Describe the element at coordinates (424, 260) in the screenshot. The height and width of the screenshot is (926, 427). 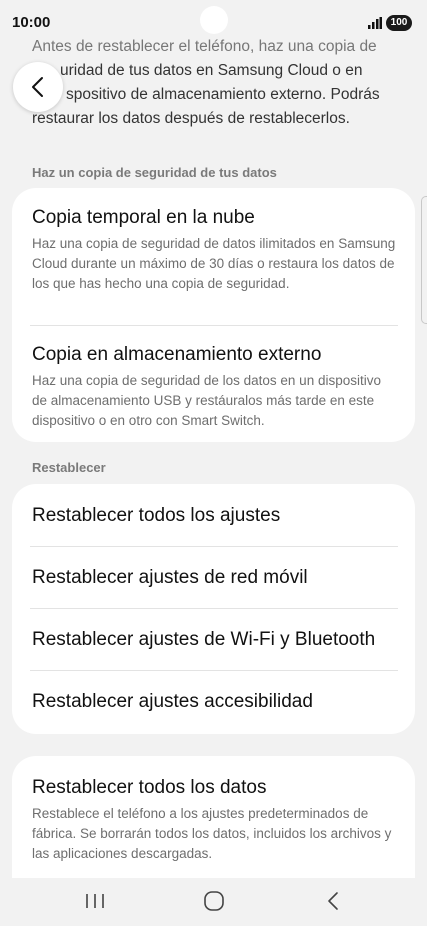
I see `scroll-indicator` at that location.